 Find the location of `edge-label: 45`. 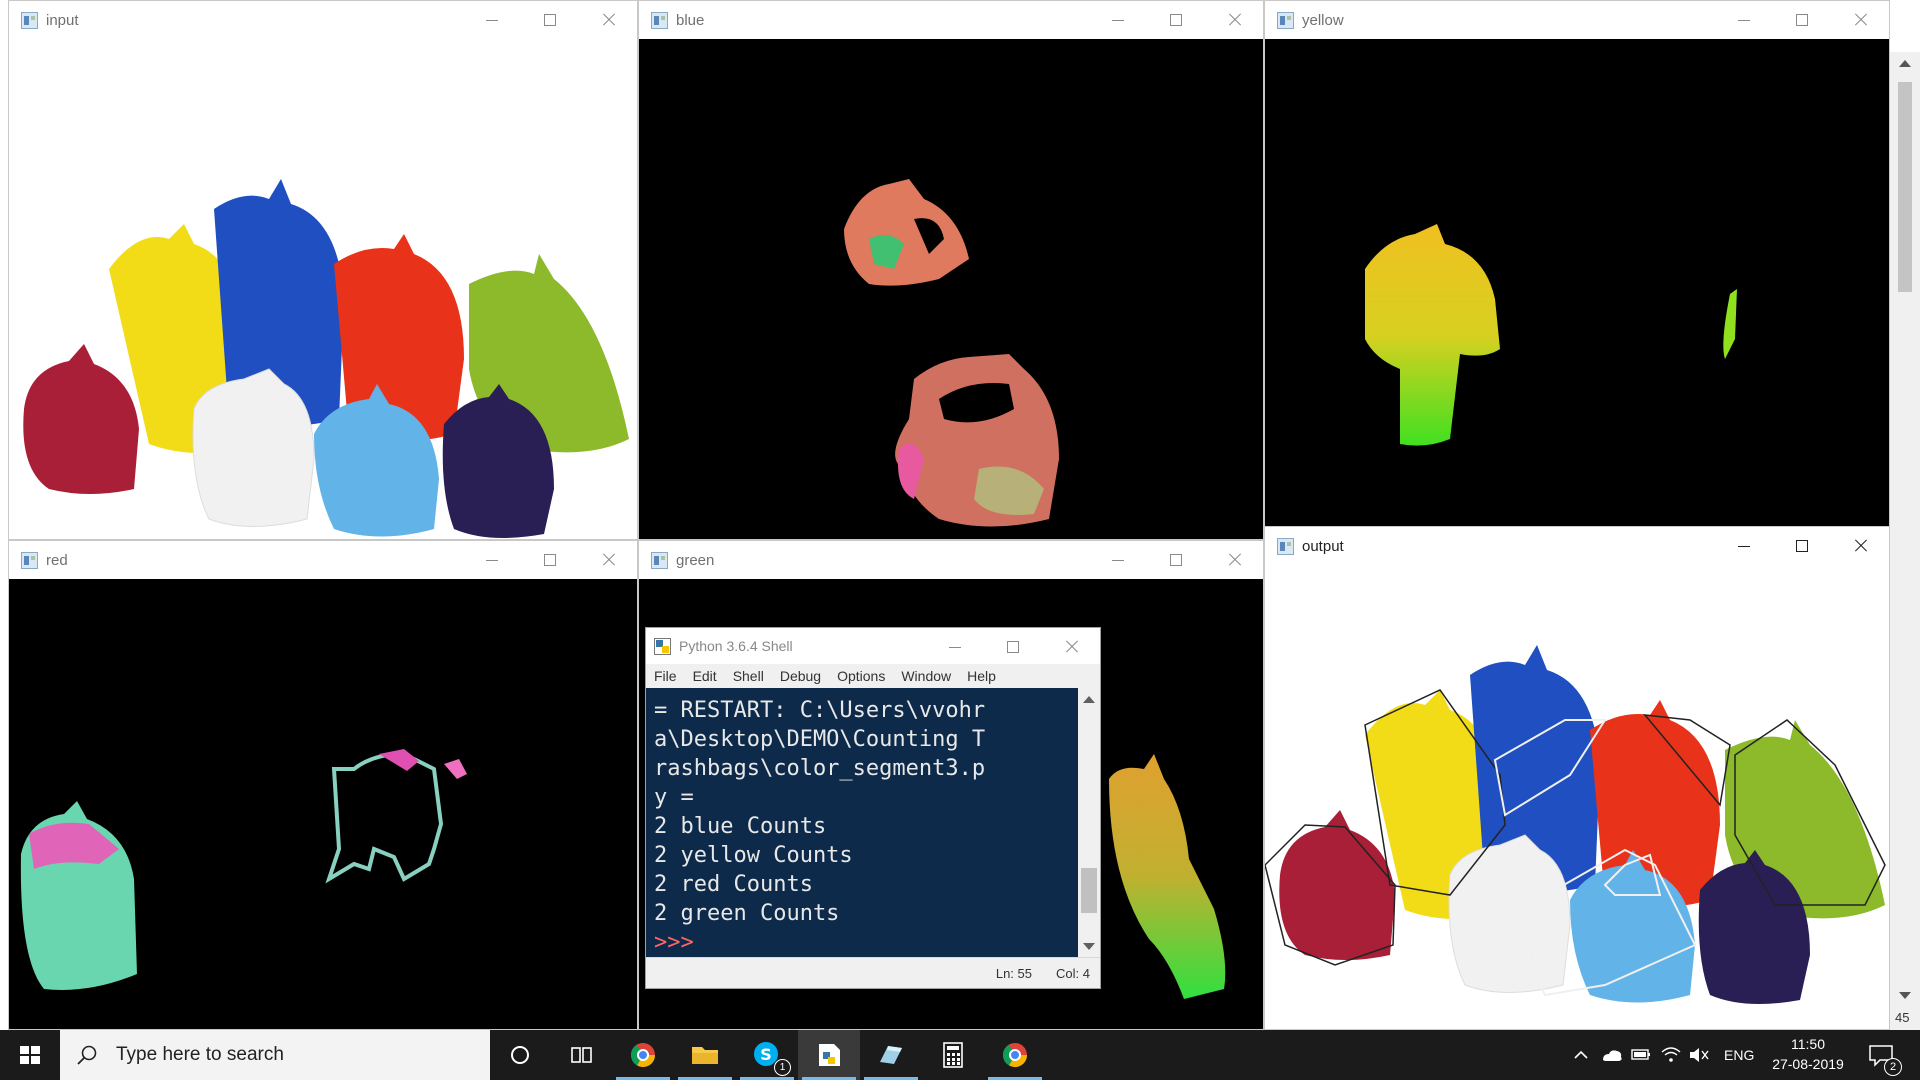

edge-label: 45 is located at coordinates (1902, 1017).